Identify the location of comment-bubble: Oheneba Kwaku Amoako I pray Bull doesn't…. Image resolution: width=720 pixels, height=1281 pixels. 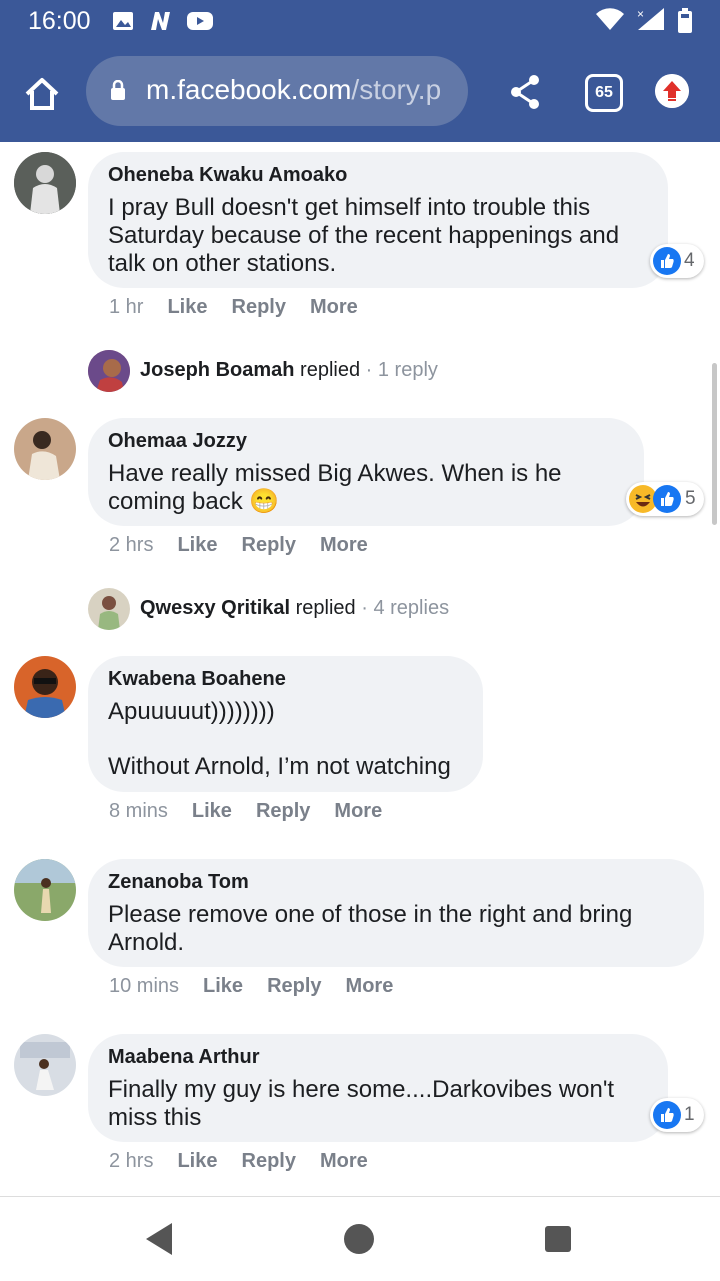
(378, 220).